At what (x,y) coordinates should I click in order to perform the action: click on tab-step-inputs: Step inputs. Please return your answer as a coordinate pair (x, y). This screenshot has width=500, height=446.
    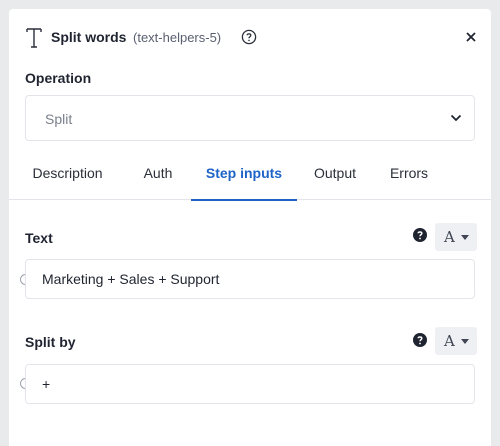
    Looking at the image, I should click on (244, 179).